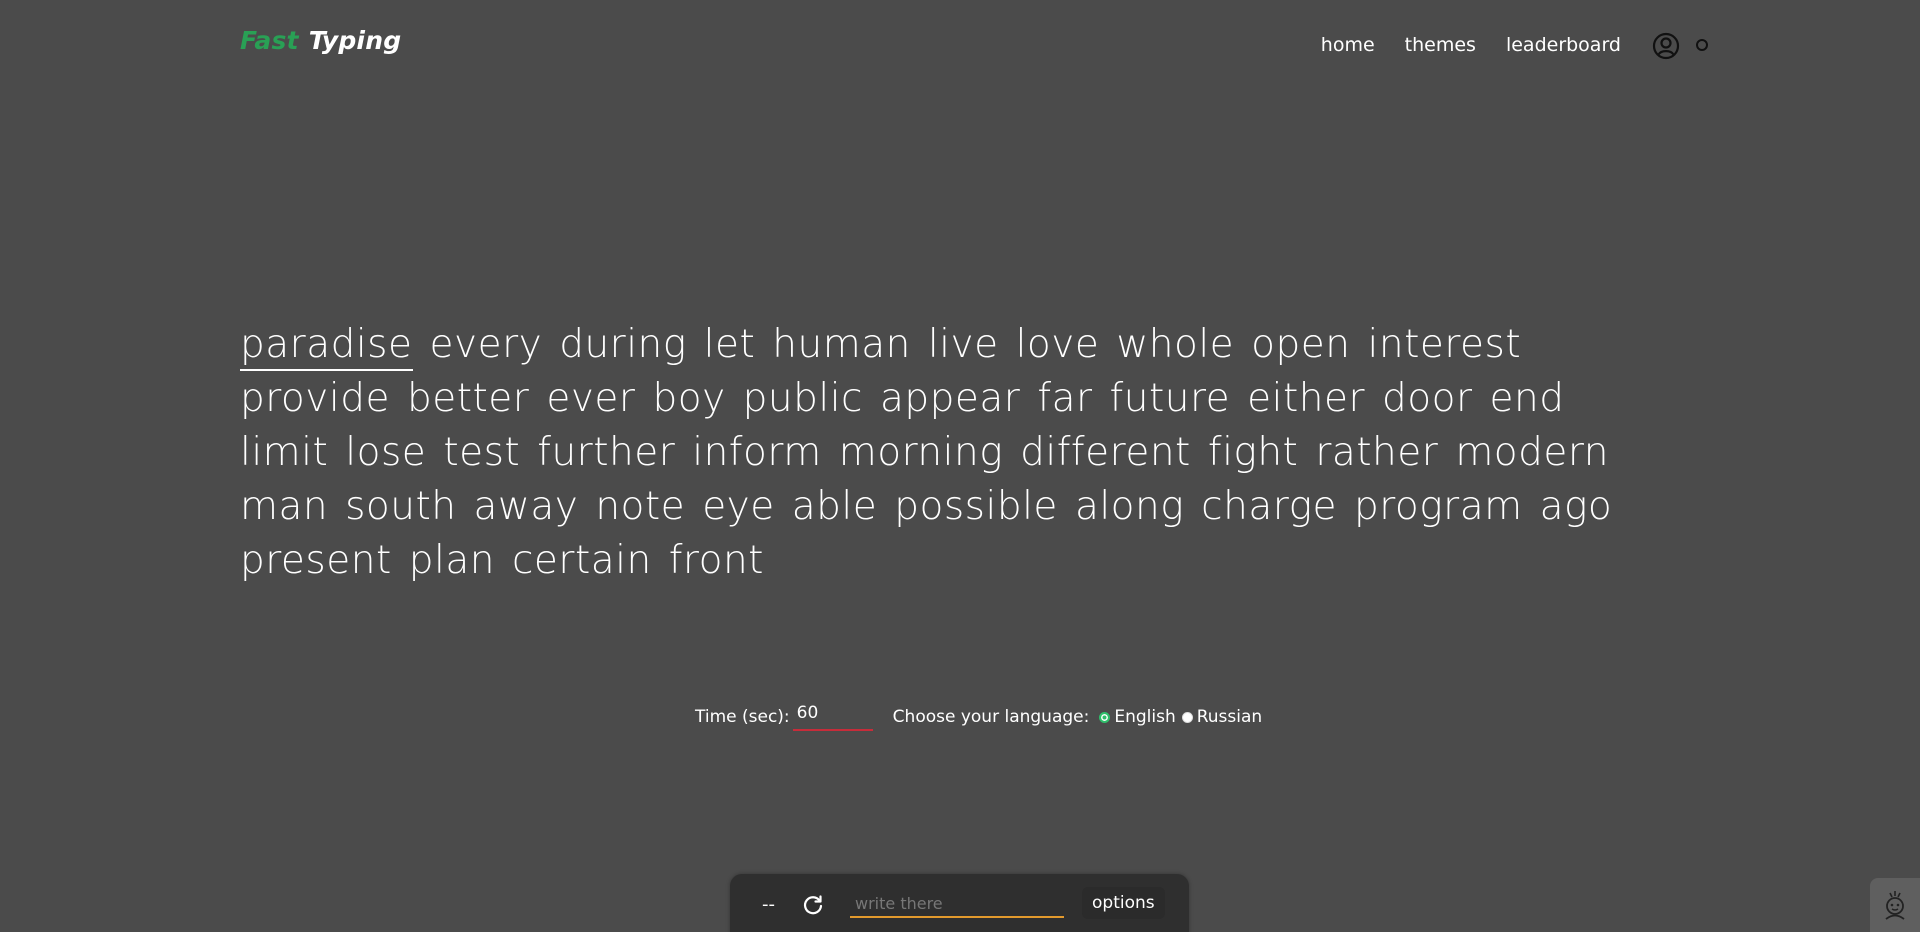  What do you see at coordinates (316, 560) in the screenshot?
I see `word: present` at bounding box center [316, 560].